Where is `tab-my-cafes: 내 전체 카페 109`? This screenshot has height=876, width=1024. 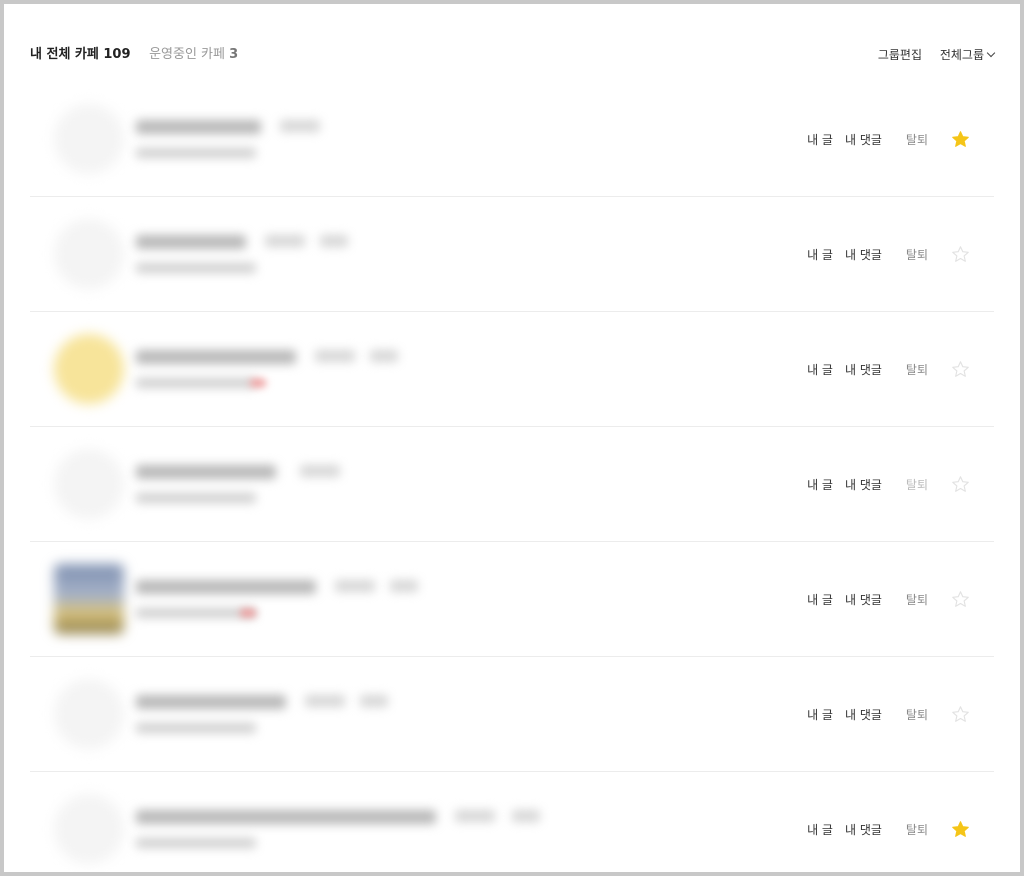
tab-my-cafes: 내 전체 카페 109 is located at coordinates (82, 54).